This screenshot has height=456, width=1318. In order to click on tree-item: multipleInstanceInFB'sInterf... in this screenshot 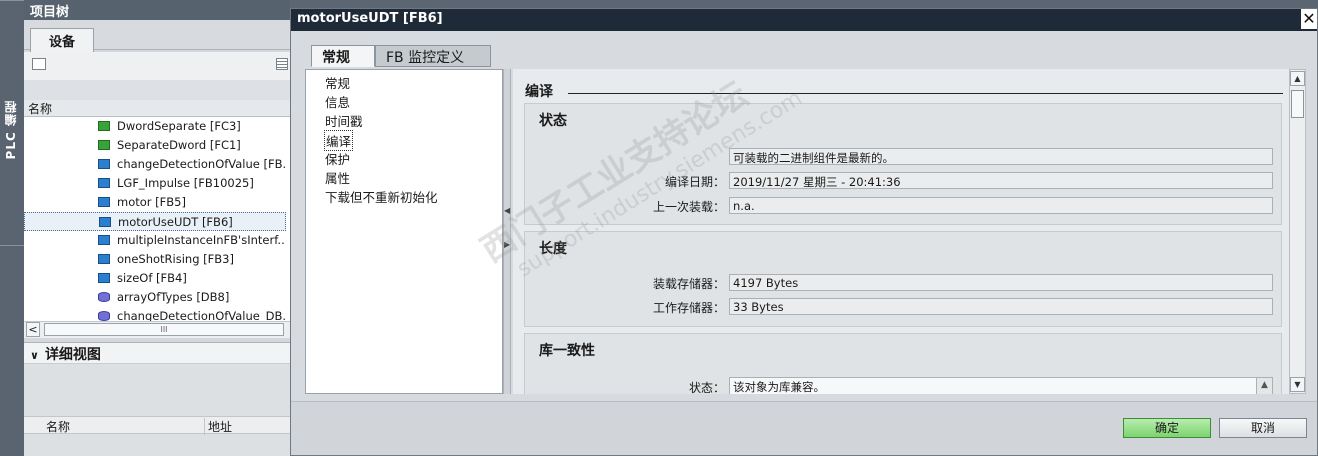, I will do `click(155, 240)`.